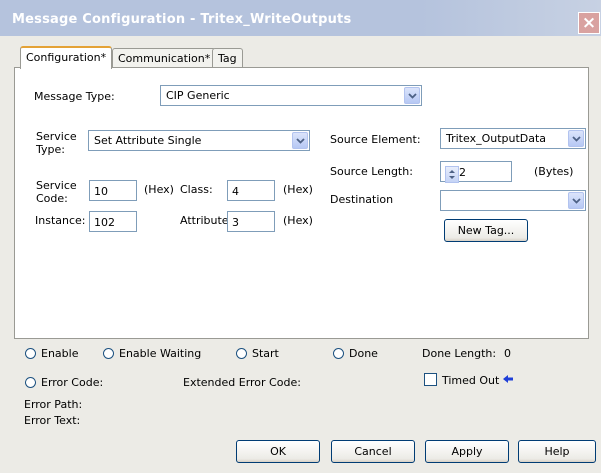 The image size is (601, 473). I want to click on tab-configuration-label: Configuration*, so click(66, 57).